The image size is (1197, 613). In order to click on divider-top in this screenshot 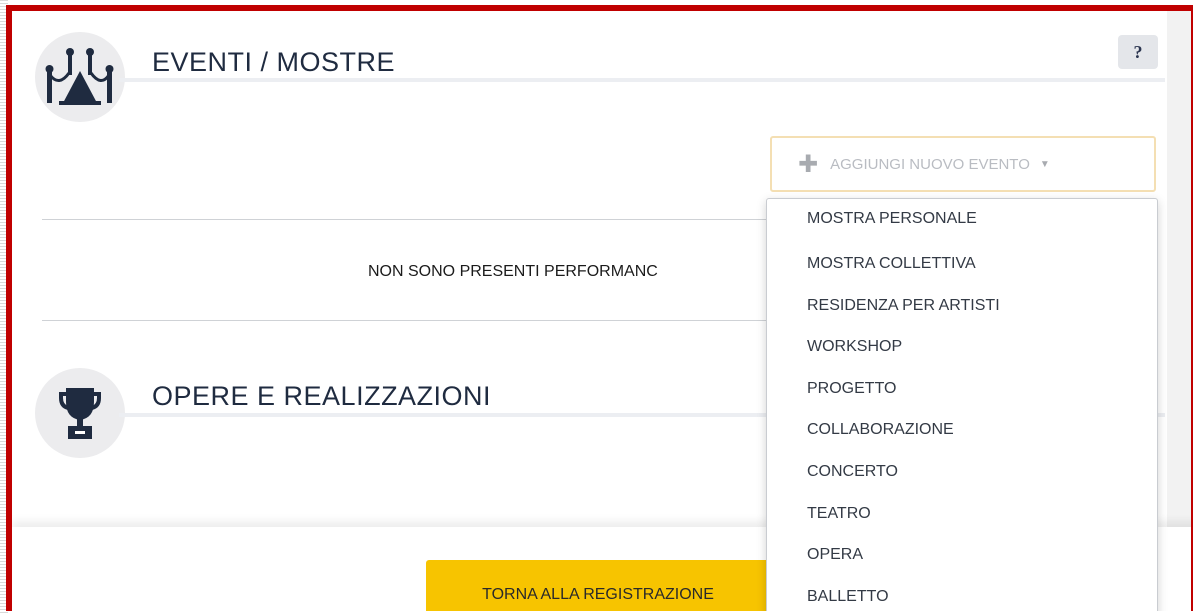, I will do `click(404, 219)`.